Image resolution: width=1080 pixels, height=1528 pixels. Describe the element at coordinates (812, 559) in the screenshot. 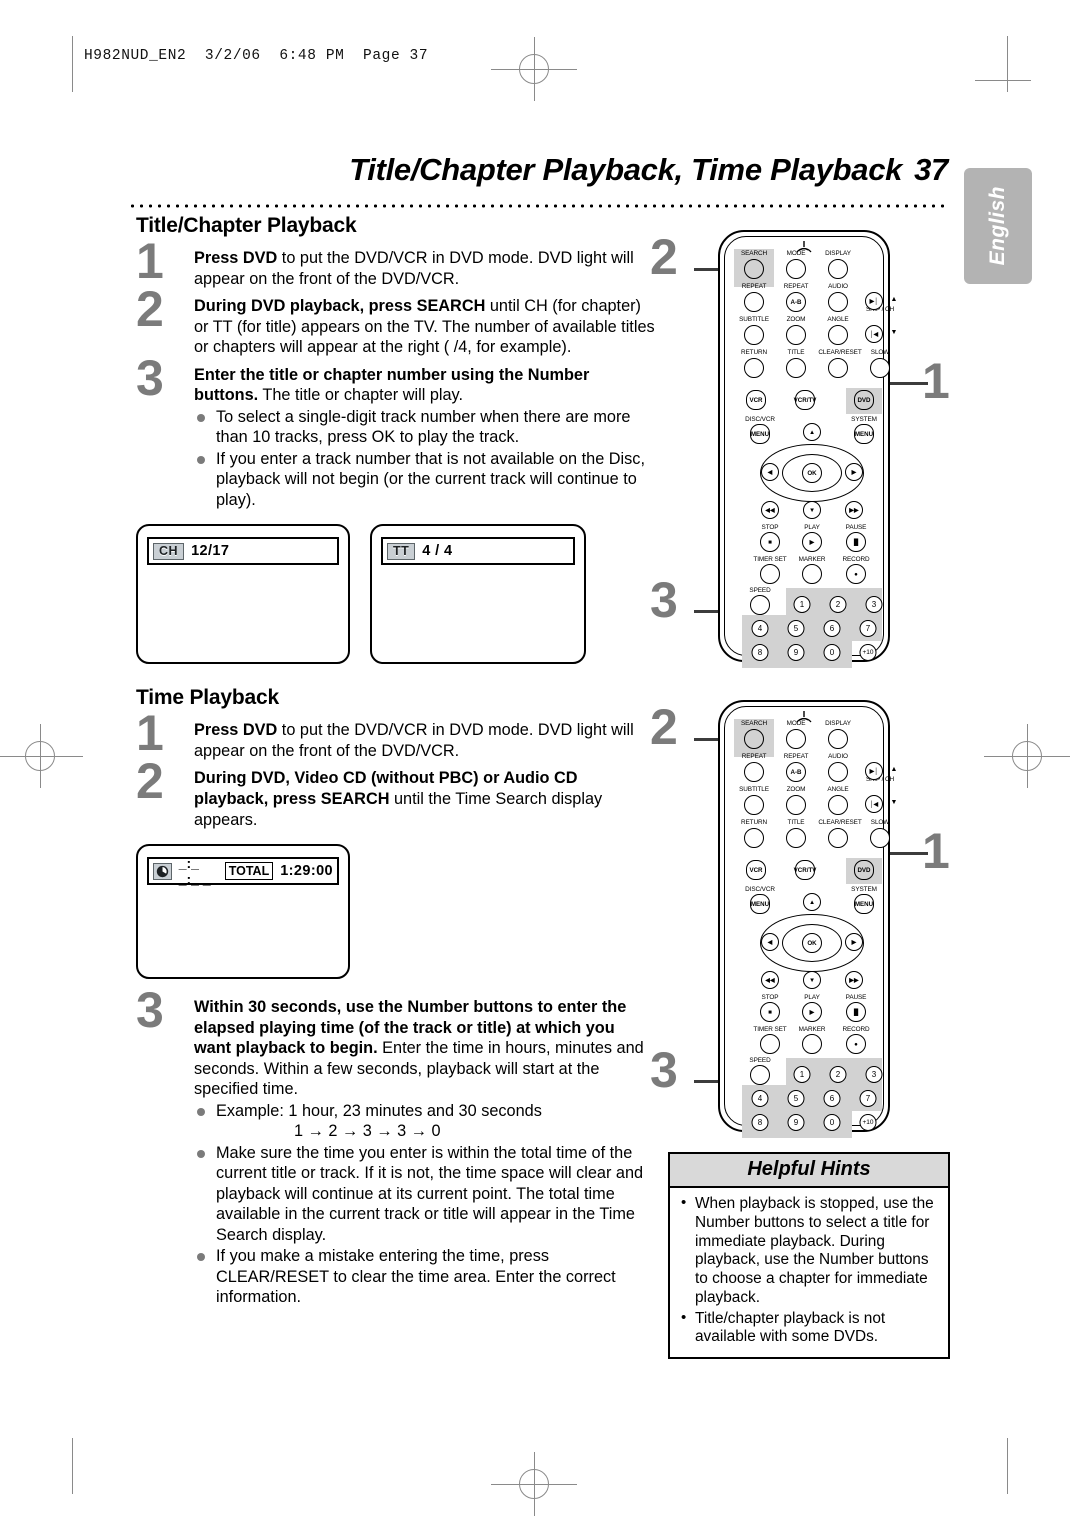

I see `button-label-marker: MARKER` at that location.